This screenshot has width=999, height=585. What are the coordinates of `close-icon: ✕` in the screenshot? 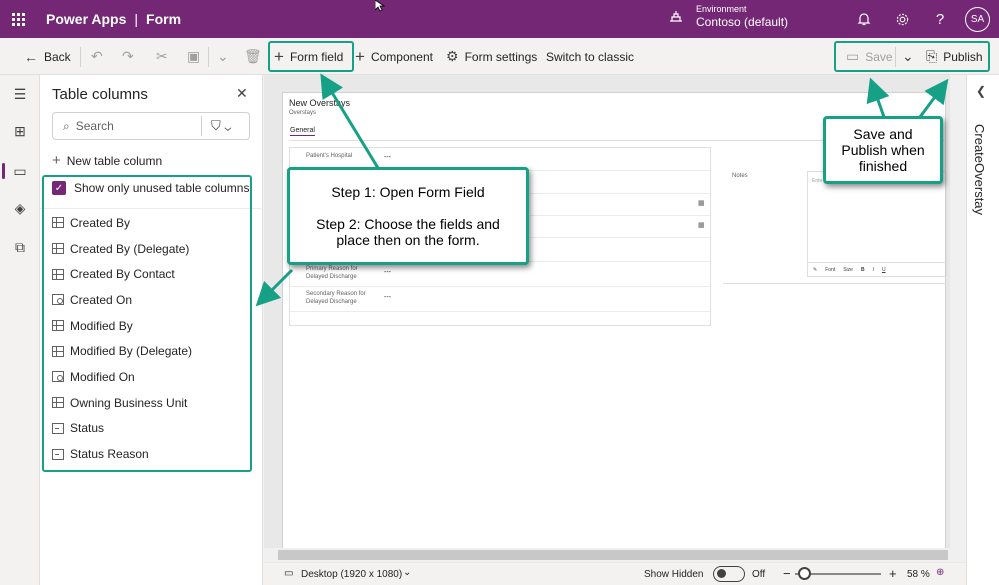 It's located at (242, 93).